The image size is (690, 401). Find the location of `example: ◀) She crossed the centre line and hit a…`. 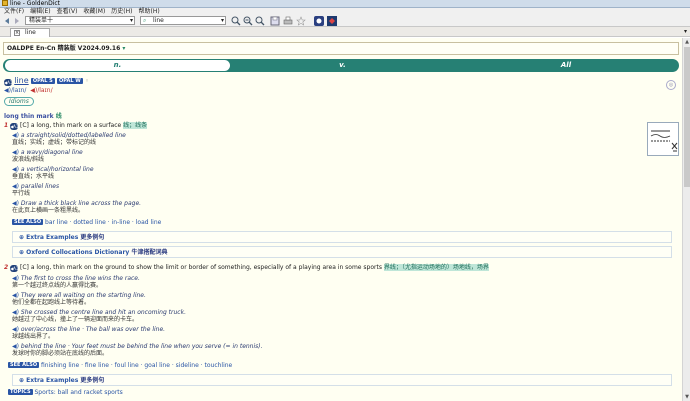

example: ◀) She crossed the centre line and hit a… is located at coordinates (99, 316).